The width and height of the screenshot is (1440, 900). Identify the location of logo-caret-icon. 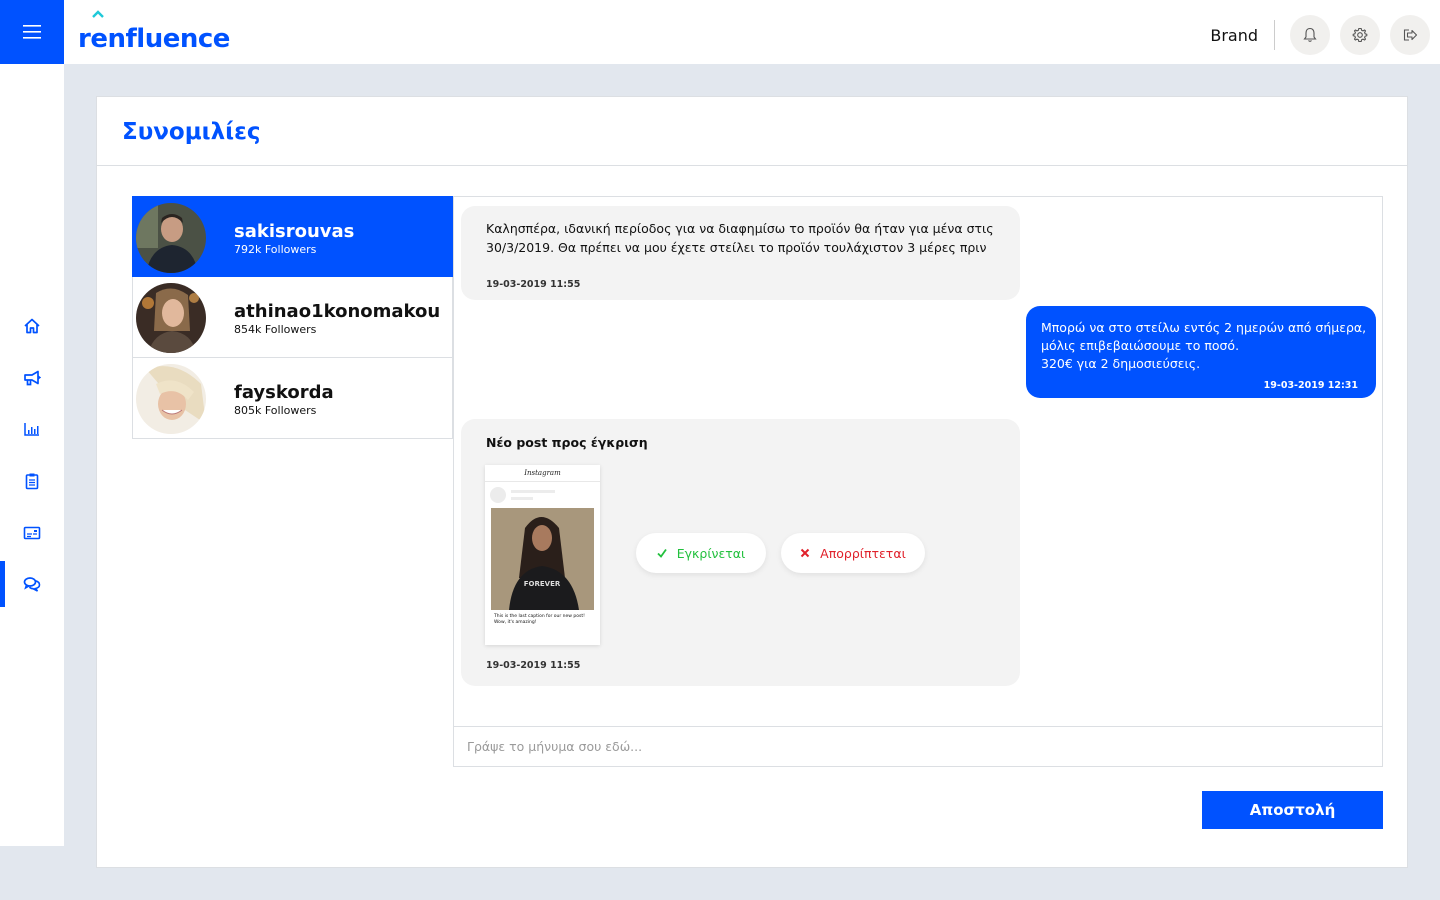
(98, 14).